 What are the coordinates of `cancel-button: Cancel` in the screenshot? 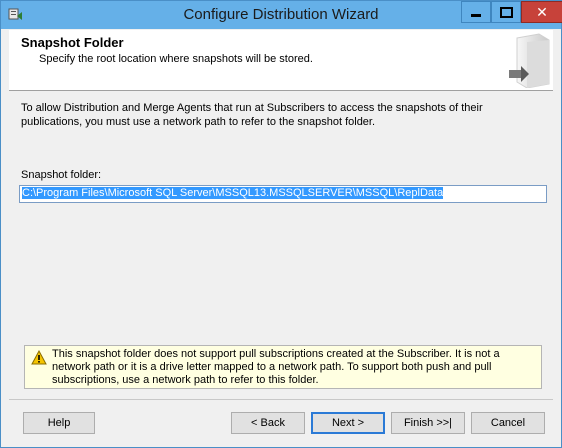 It's located at (508, 423).